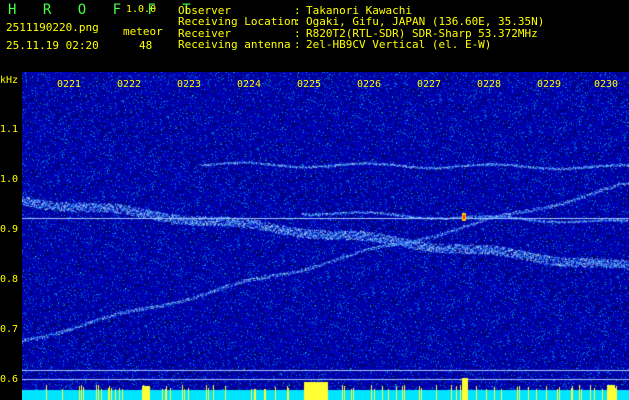 This screenshot has height=400, width=629. Describe the element at coordinates (249, 84) in the screenshot. I see `x-tick-0224: 0224` at that location.